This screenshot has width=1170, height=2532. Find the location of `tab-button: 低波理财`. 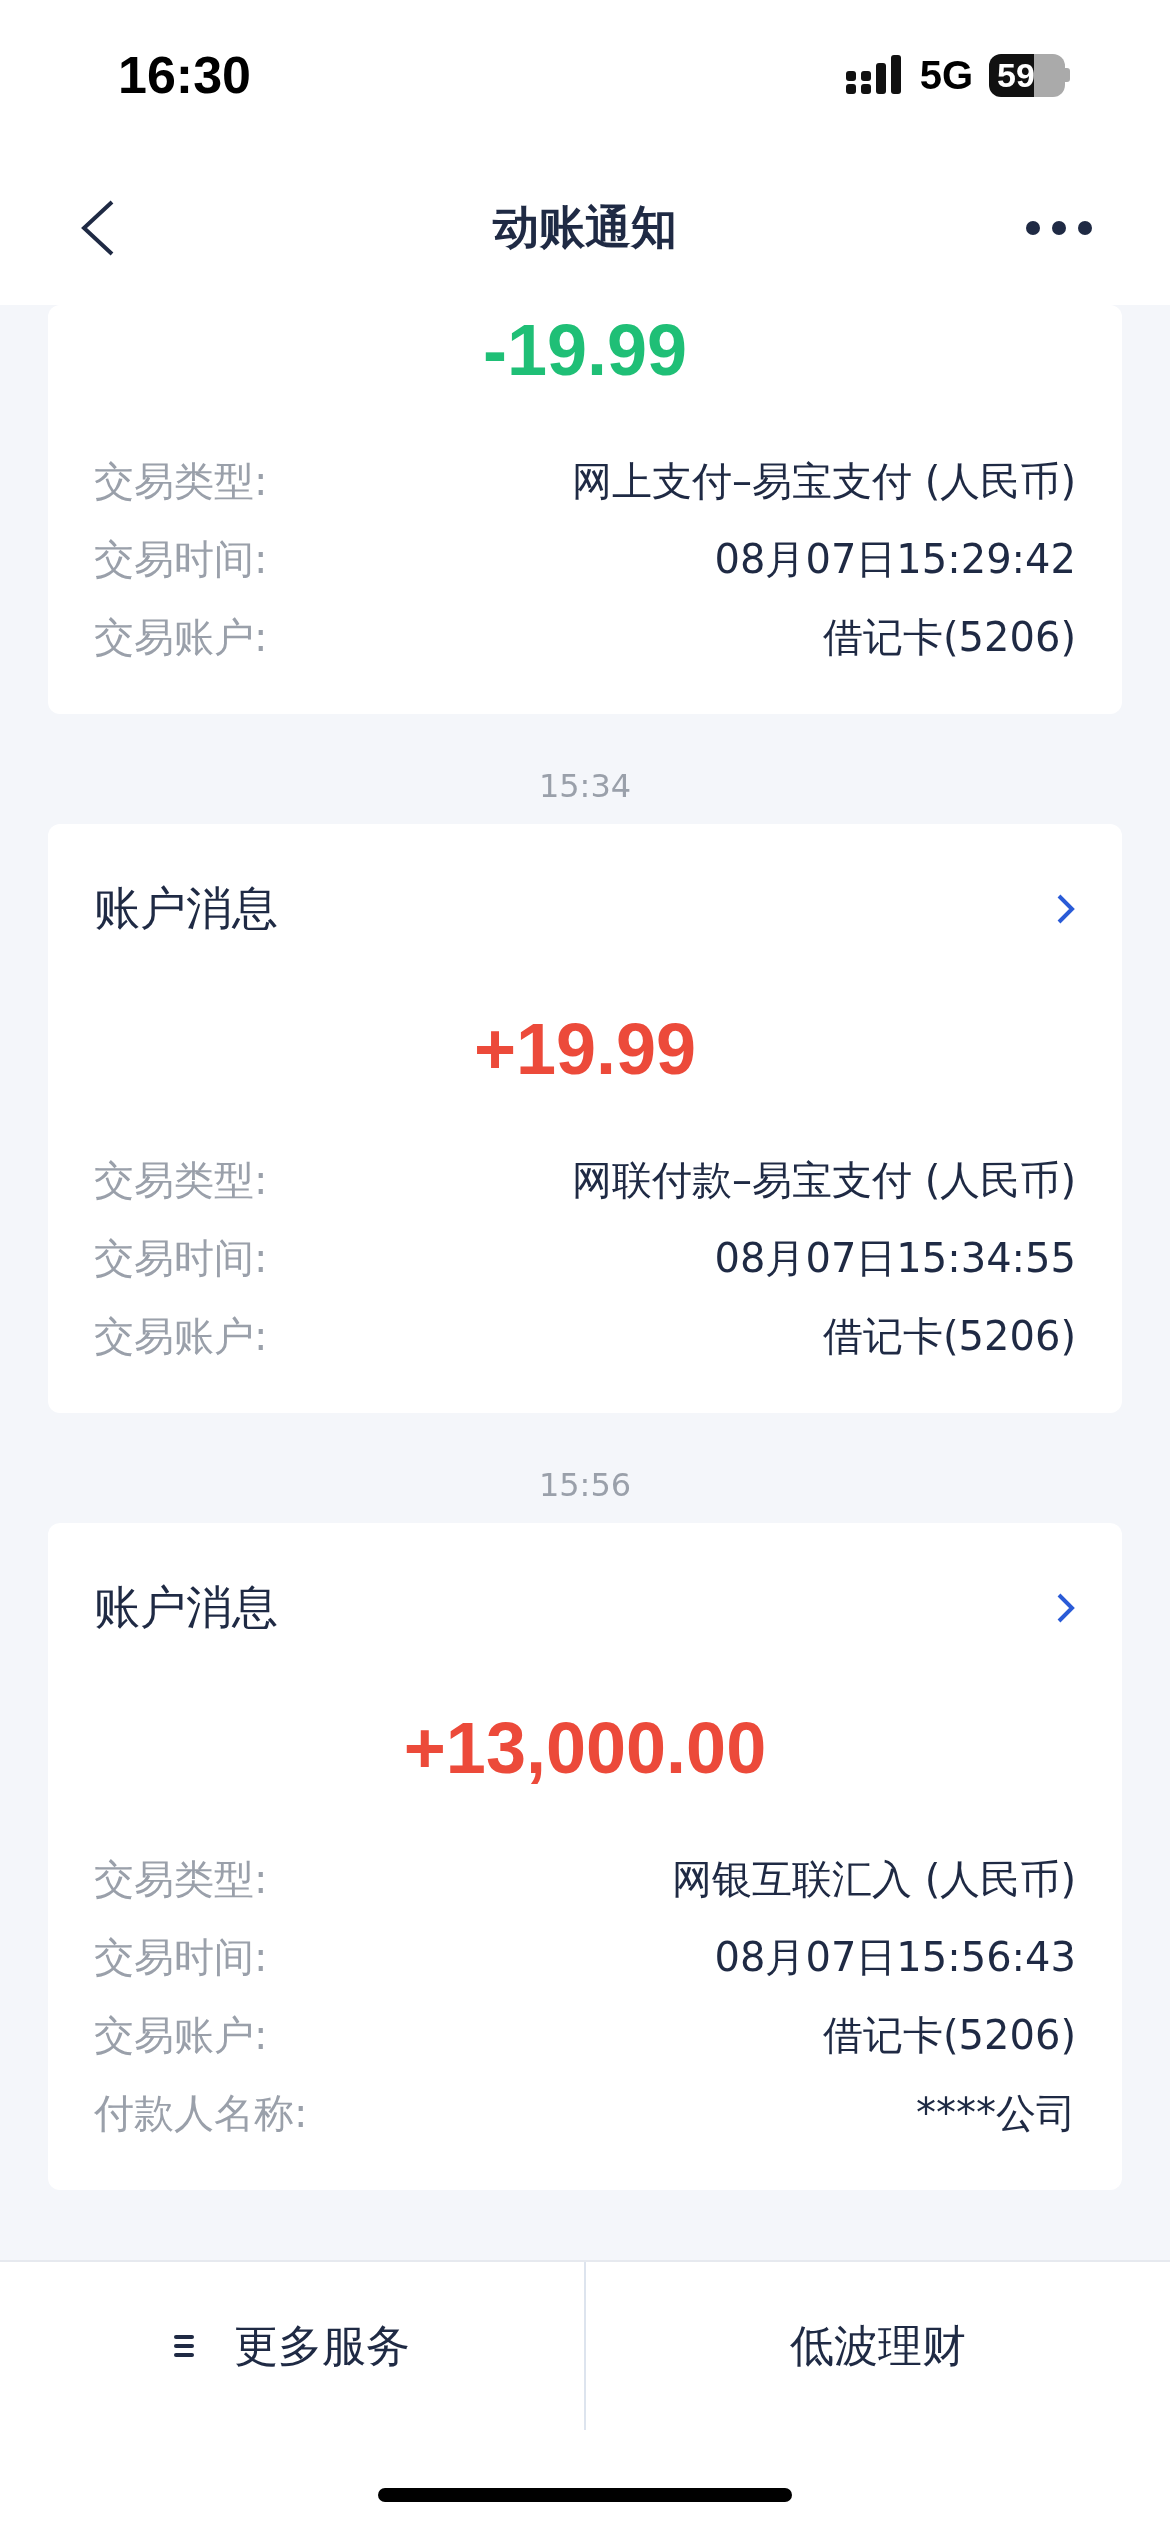

tab-button: 低波理财 is located at coordinates (878, 2346).